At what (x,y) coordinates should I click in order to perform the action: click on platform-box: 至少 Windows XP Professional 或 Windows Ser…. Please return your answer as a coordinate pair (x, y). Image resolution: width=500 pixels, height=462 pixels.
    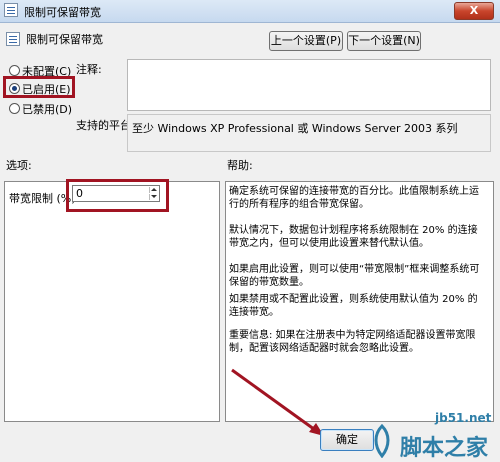
    Looking at the image, I should click on (309, 133).